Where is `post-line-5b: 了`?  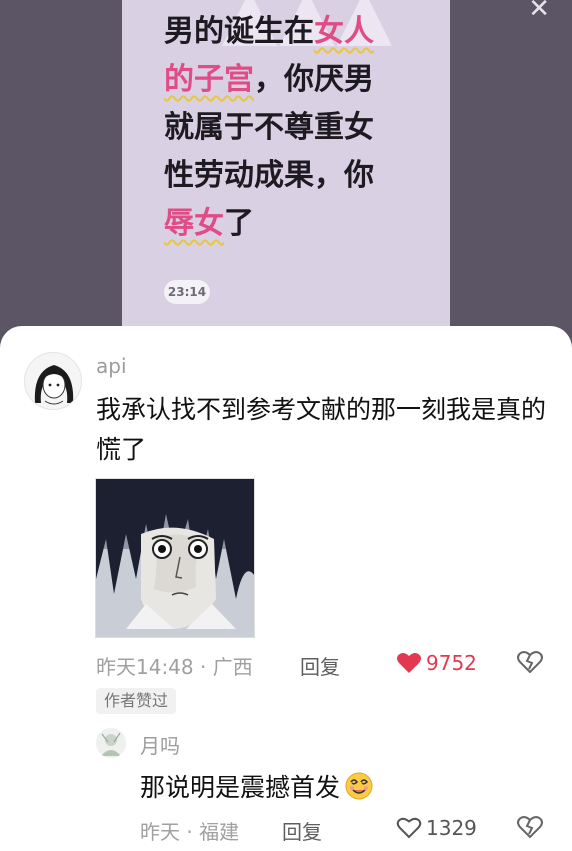 post-line-5b: 了 is located at coordinates (239, 223).